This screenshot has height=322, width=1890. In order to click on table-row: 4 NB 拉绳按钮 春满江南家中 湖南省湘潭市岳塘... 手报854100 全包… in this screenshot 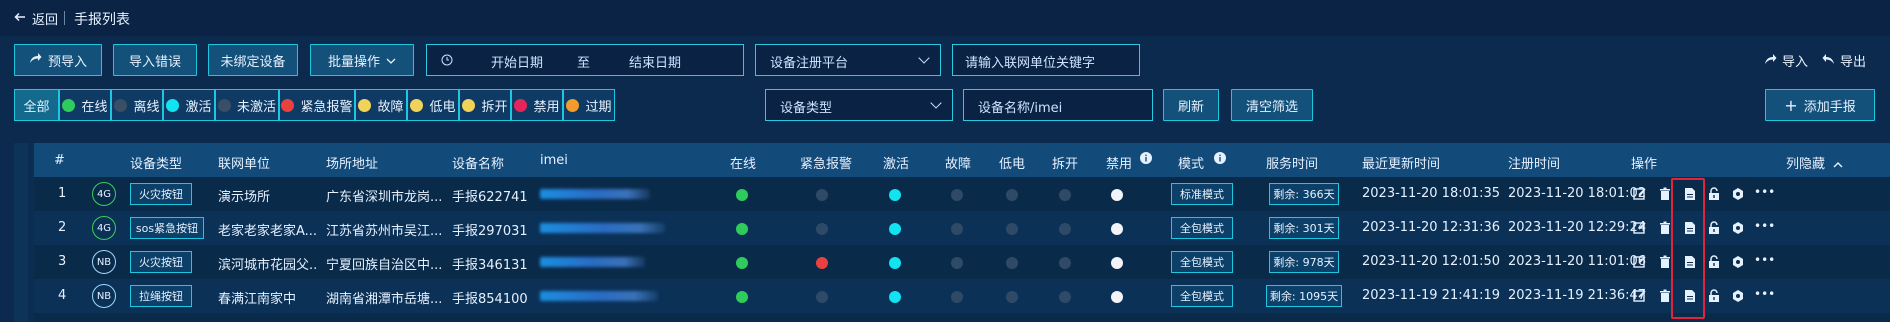, I will do `click(962, 296)`.